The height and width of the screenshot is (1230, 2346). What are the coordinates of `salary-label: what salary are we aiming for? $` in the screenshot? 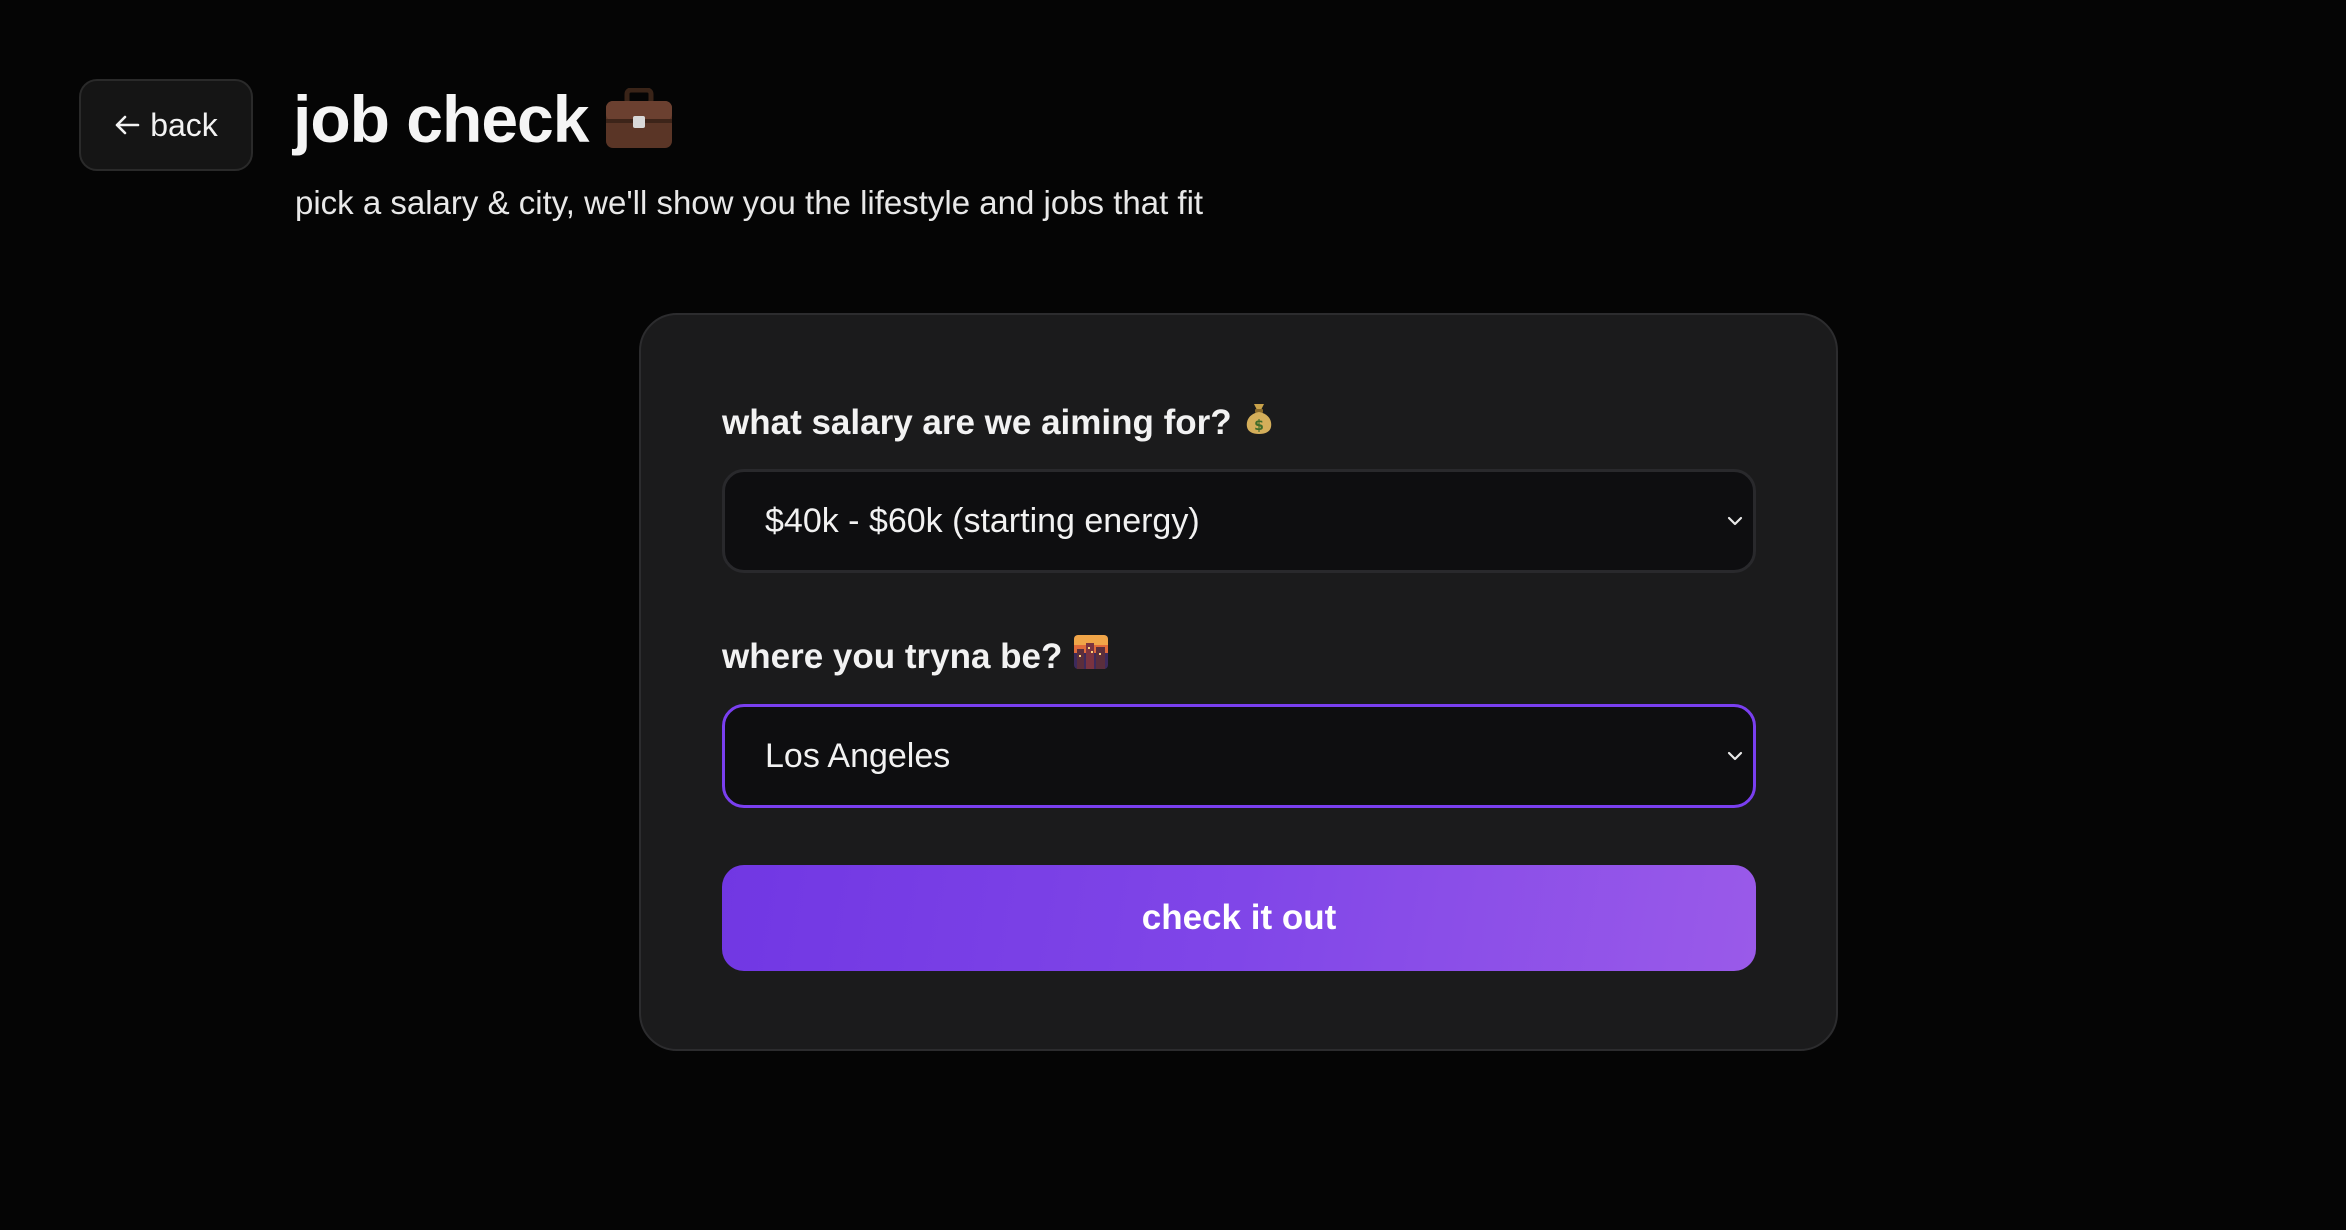 It's located at (998, 422).